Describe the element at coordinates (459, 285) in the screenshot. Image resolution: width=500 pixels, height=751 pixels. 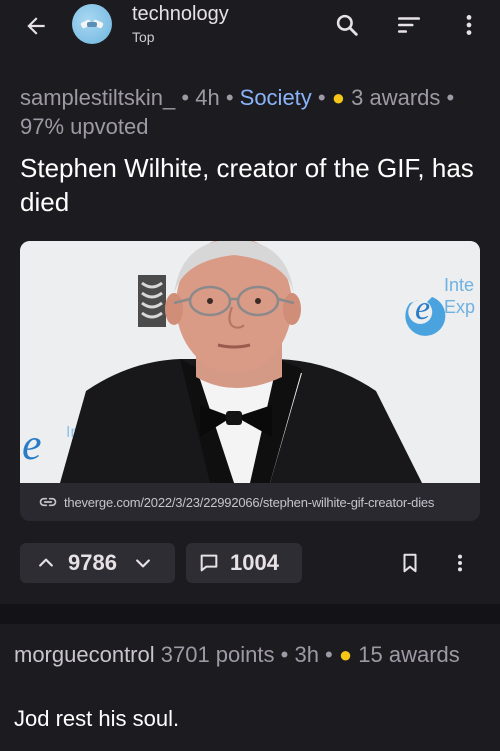
I see `signage-text: Inte` at that location.